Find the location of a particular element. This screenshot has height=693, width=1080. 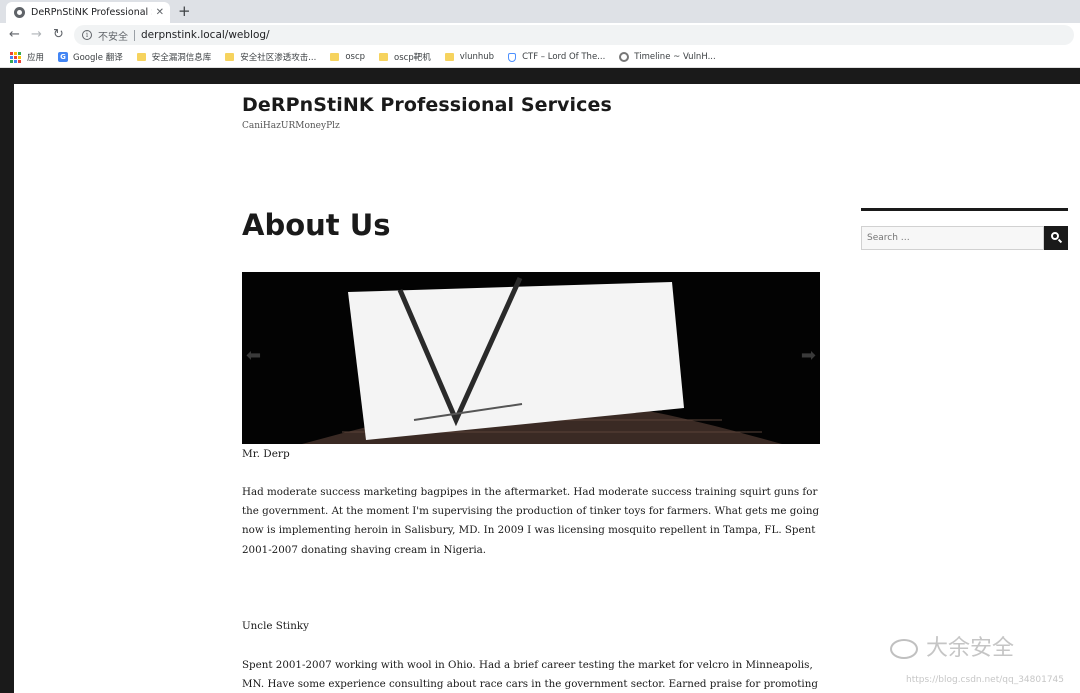

watermark-url: https://blog.csdn.net/qq_34801745 is located at coordinates (985, 680).